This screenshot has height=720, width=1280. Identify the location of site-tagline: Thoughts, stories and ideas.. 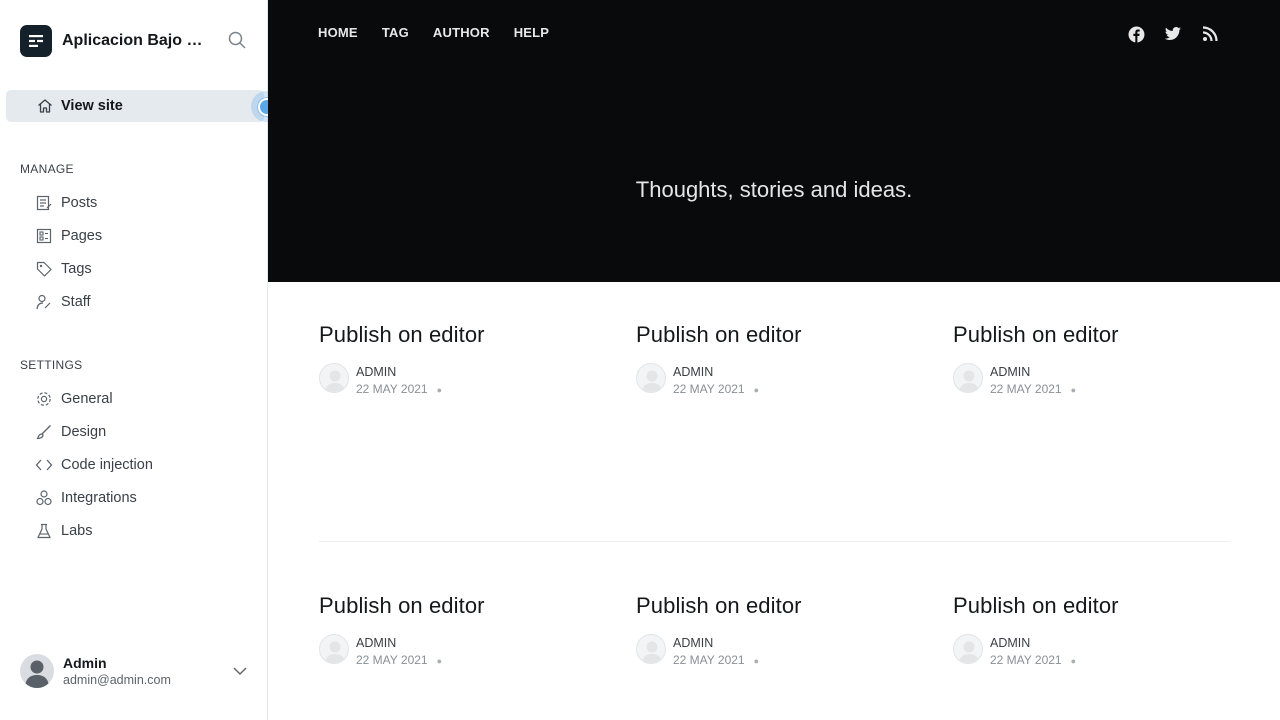
(774, 189).